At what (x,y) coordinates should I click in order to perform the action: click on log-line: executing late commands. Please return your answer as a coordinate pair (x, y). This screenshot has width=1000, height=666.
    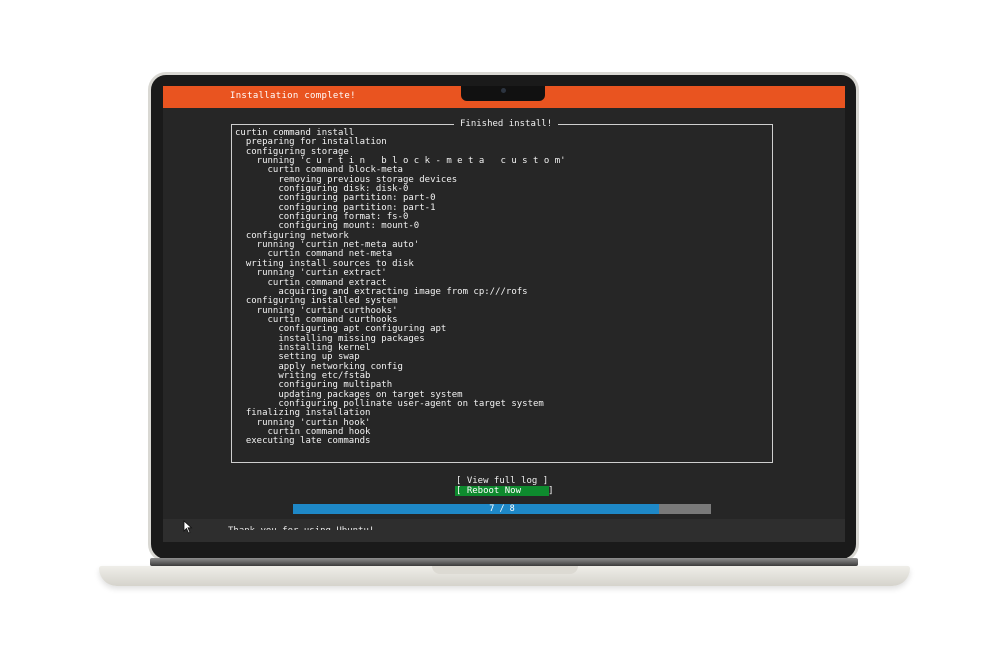
    Looking at the image, I should click on (303, 441).